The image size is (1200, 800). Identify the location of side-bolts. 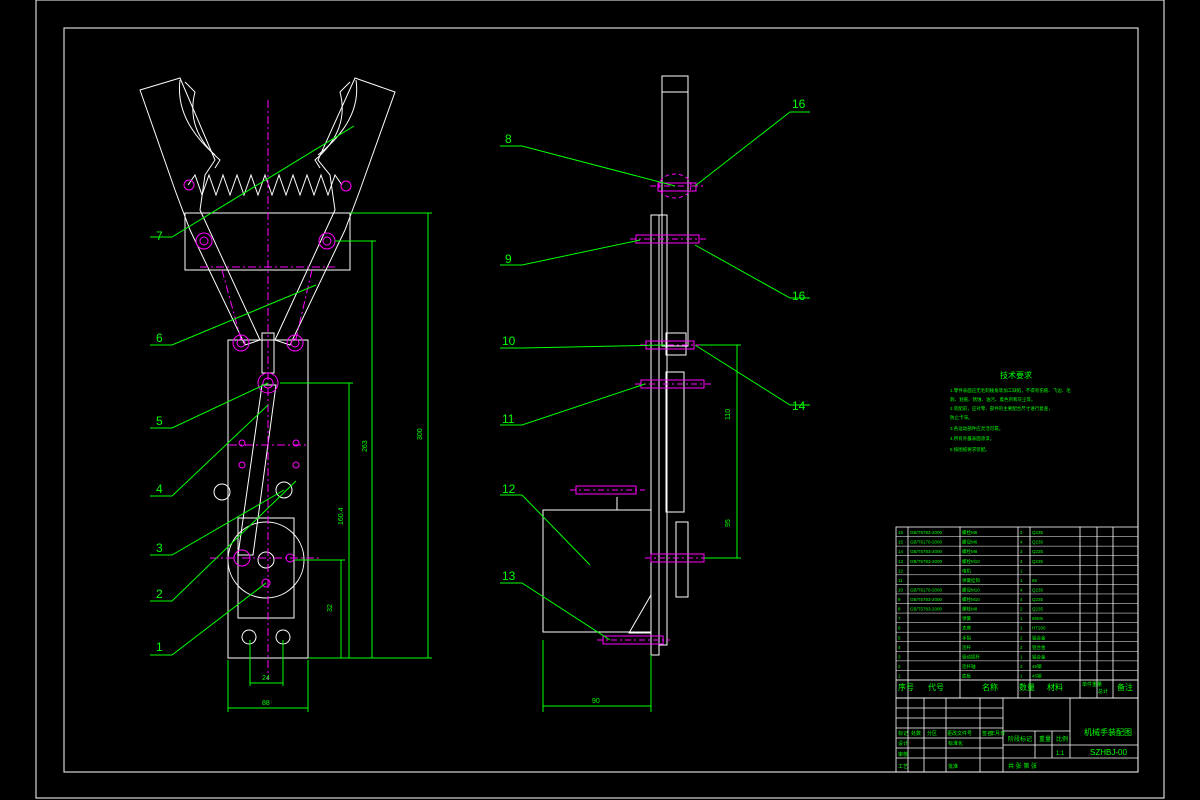
(640, 409).